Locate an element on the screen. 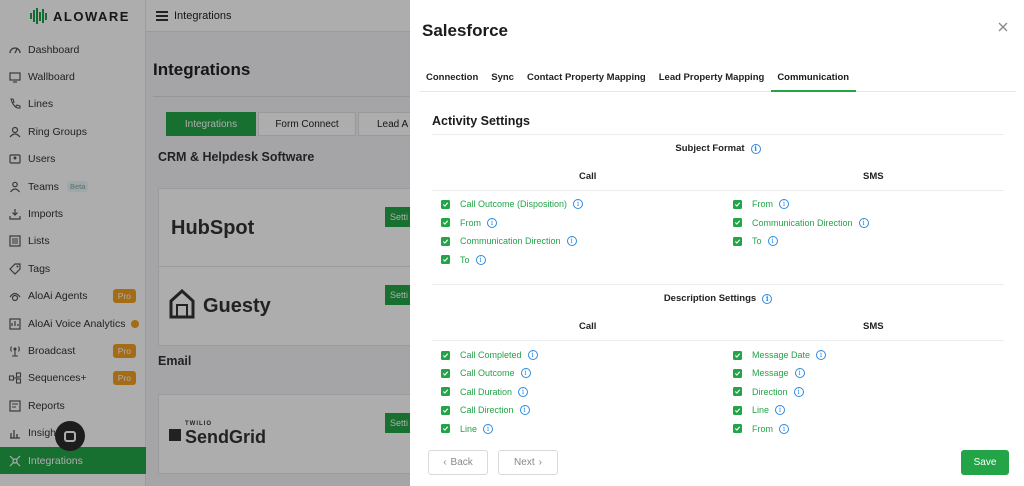  checkbox-option: Message i is located at coordinates (769, 373).